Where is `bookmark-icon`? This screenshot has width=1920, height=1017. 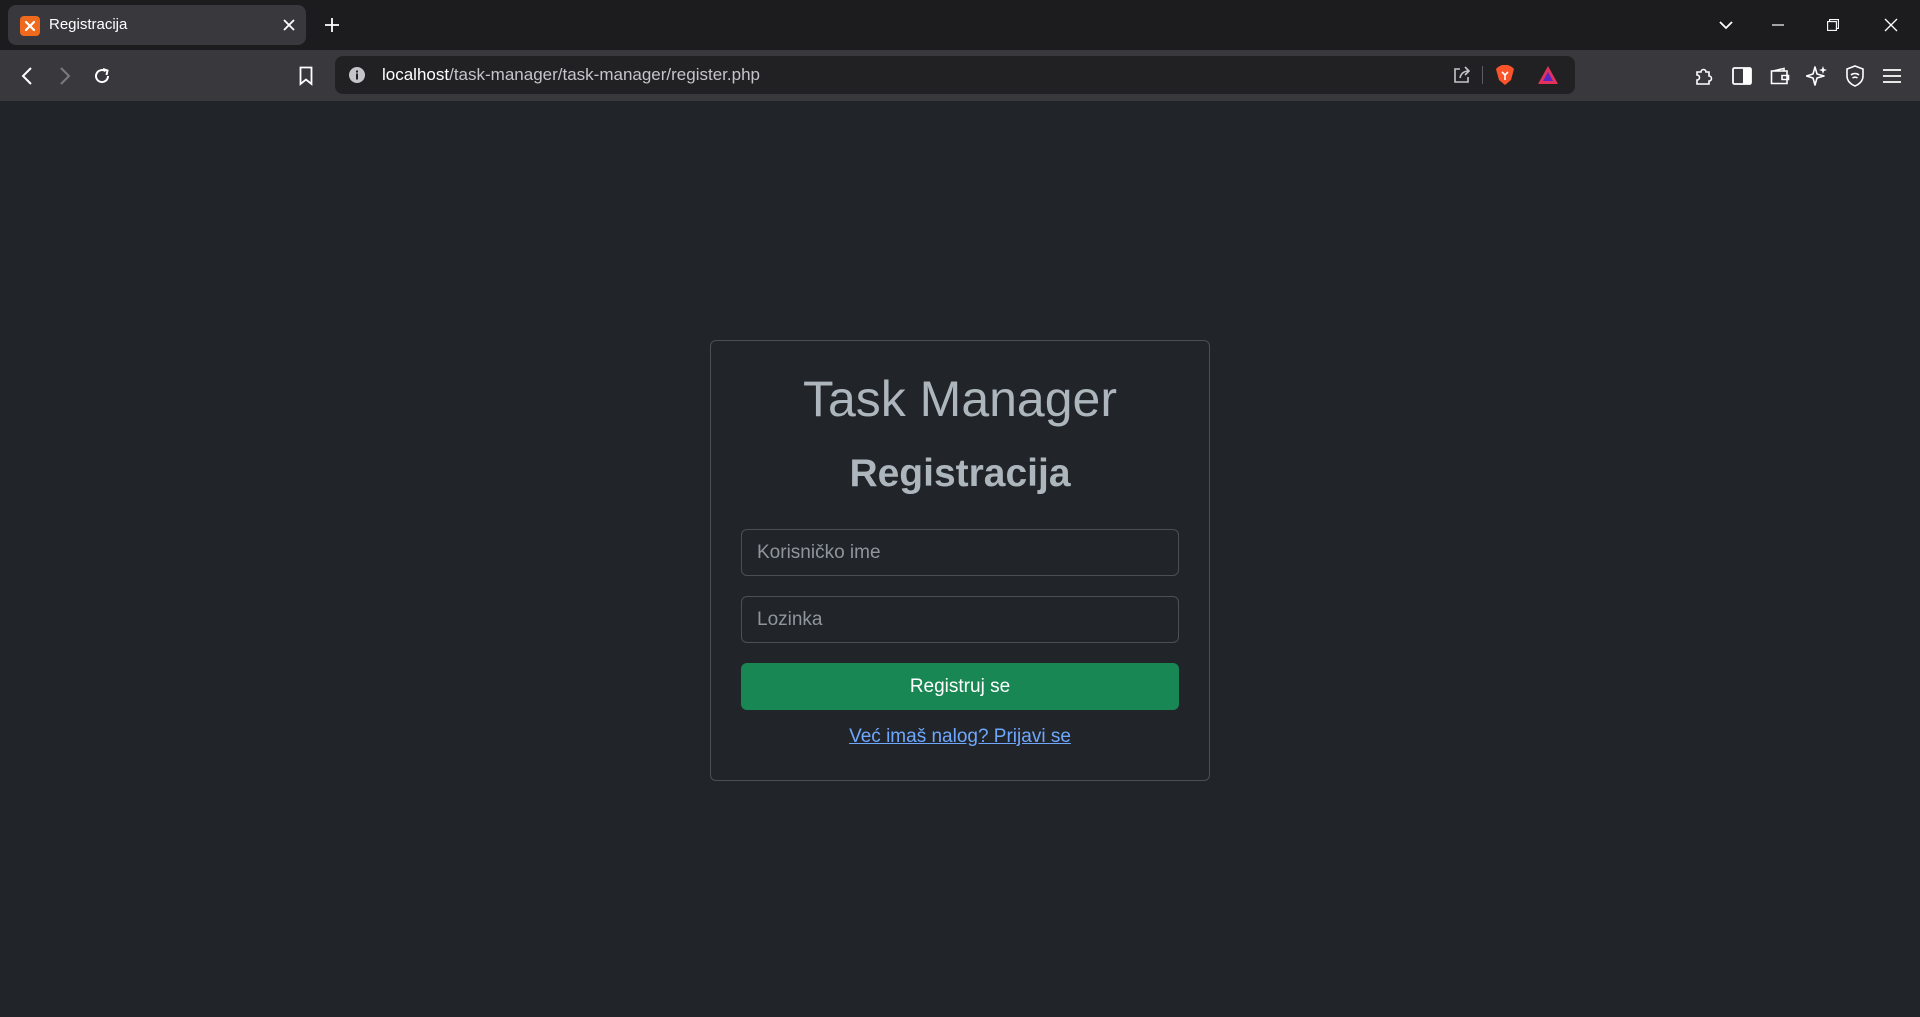 bookmark-icon is located at coordinates (306, 76).